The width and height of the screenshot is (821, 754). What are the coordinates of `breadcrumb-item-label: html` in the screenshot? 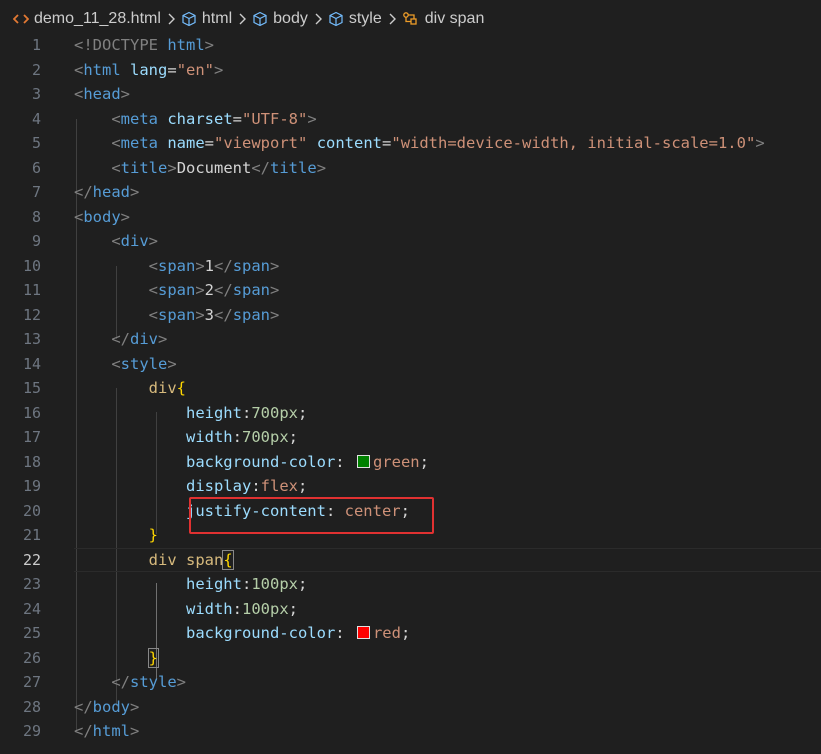 It's located at (217, 18).